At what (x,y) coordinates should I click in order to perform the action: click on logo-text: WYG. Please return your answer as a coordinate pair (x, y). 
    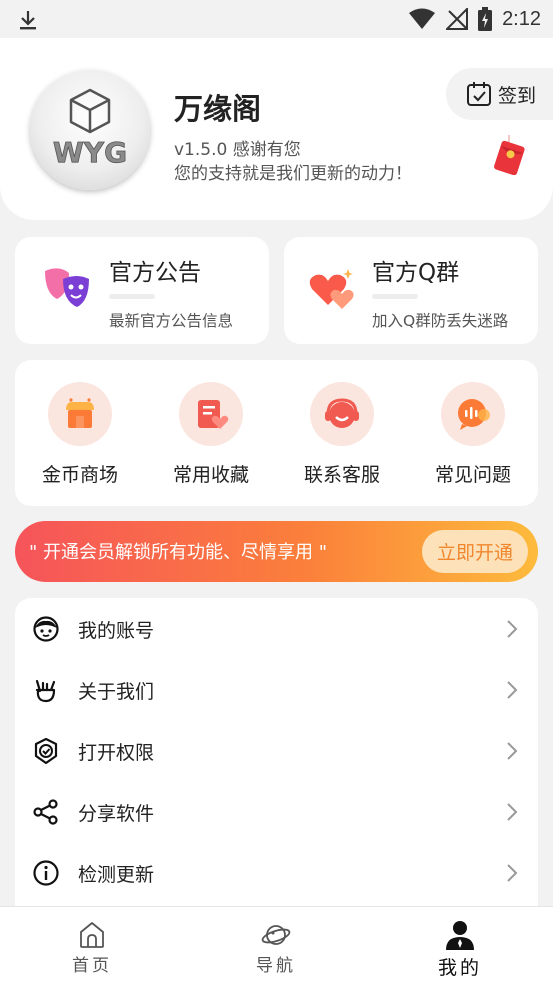
    Looking at the image, I should click on (90, 152).